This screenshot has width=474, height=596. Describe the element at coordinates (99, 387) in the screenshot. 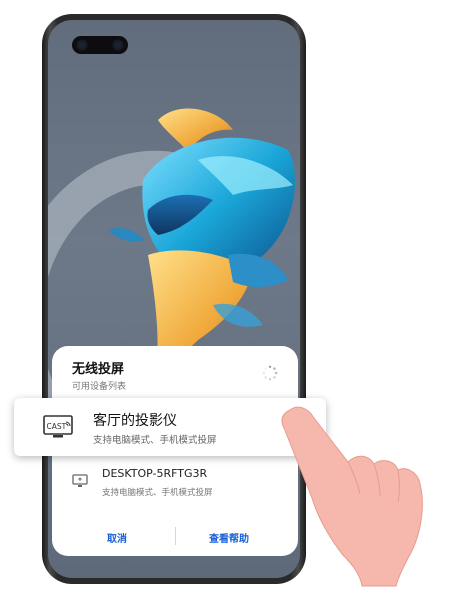

I see `dialog-subtitle: 可用设备列表` at that location.